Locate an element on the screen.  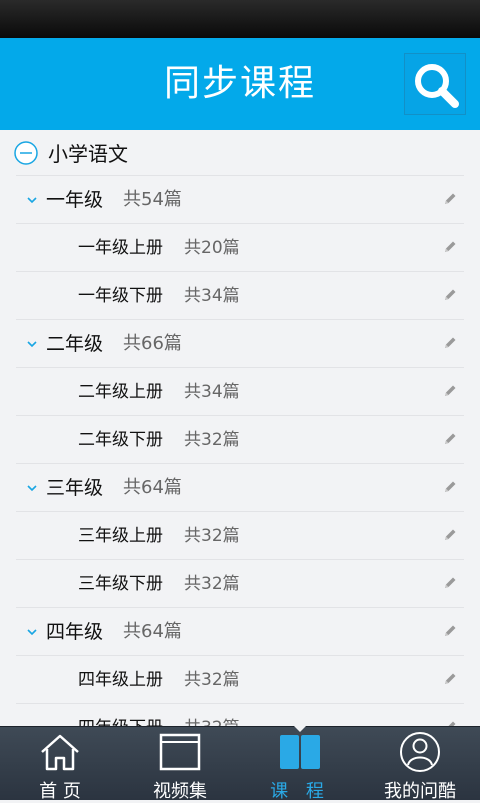
term-row: 三年级下册 共32篇 is located at coordinates (240, 584).